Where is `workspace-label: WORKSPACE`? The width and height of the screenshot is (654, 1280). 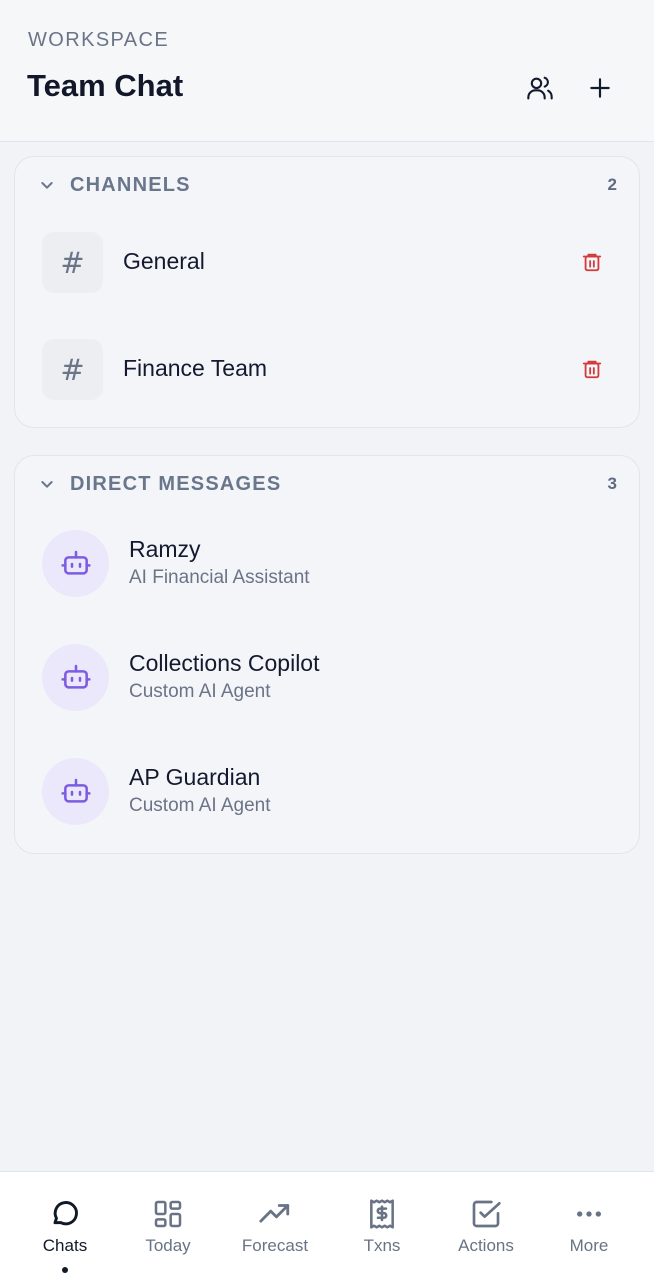 workspace-label: WORKSPACE is located at coordinates (99, 40).